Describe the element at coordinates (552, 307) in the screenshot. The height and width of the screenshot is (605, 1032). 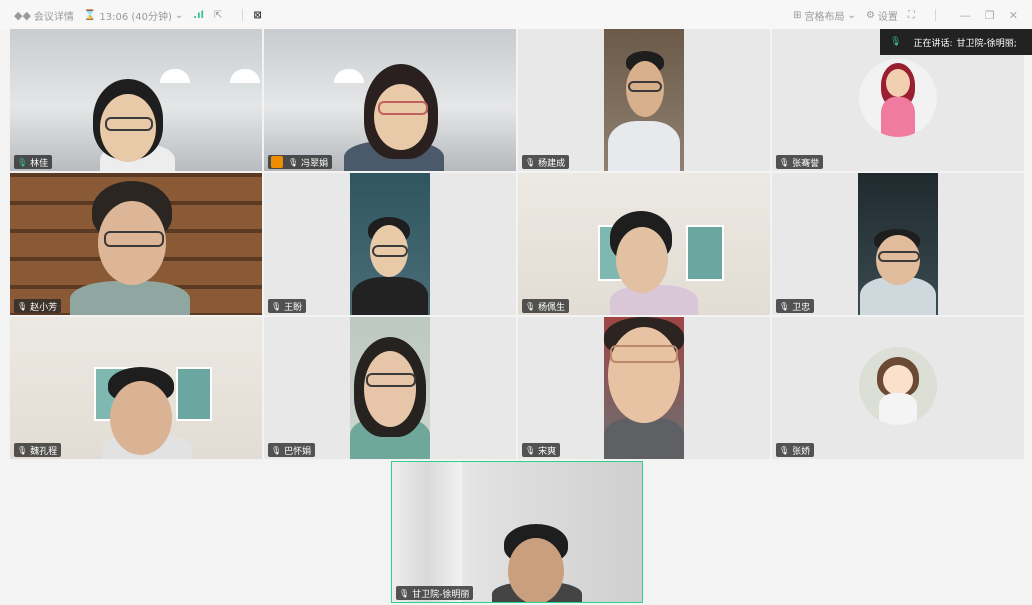
I see `participant-name: 杨佩生` at that location.